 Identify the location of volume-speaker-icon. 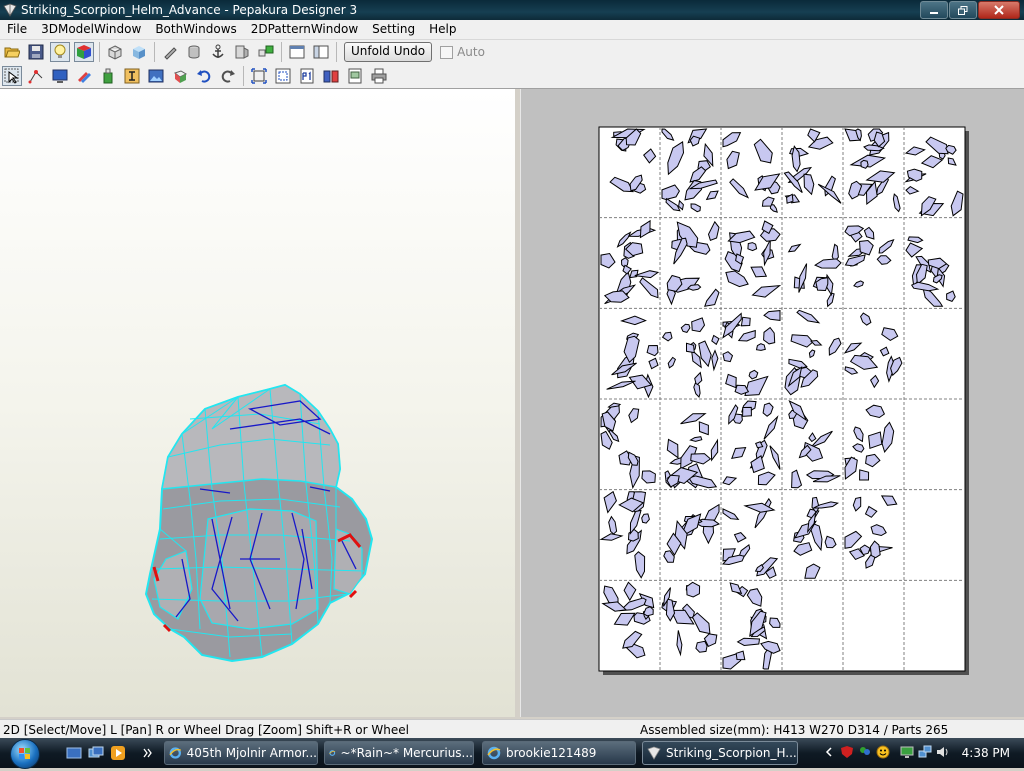
(943, 752).